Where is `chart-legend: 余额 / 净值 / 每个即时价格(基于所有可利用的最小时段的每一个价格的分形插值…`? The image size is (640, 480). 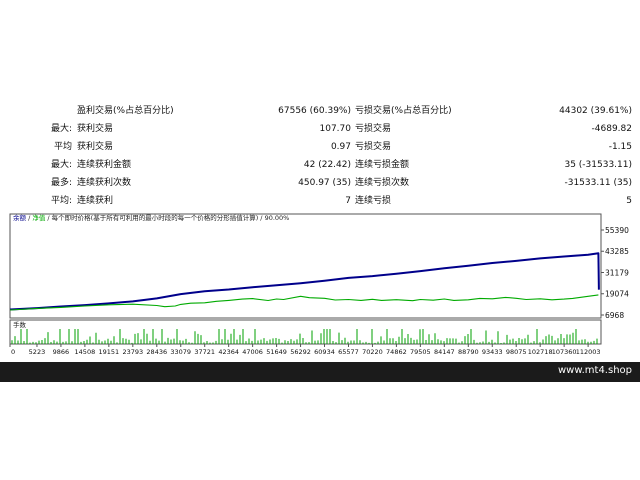
chart-legend: 余额 / 净值 / 每个即时价格(基于所有可利用的最小时段的每一个价格的分形插值… is located at coordinates (151, 217).